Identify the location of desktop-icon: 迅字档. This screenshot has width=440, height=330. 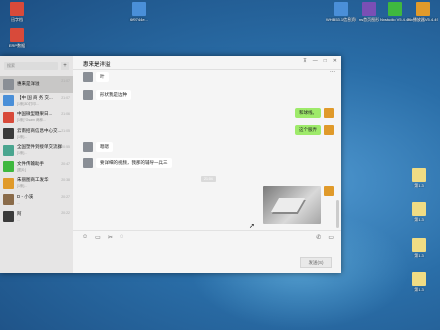
(17, 12).